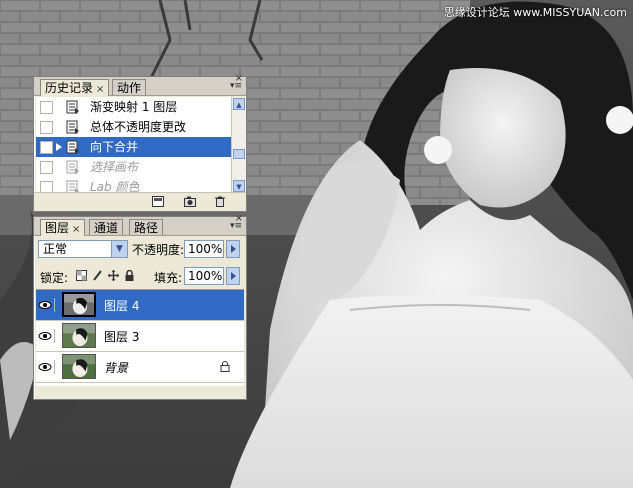 Image resolution: width=633 pixels, height=488 pixels. What do you see at coordinates (55, 249) in the screenshot?
I see `blend-mode-value: 正常` at bounding box center [55, 249].